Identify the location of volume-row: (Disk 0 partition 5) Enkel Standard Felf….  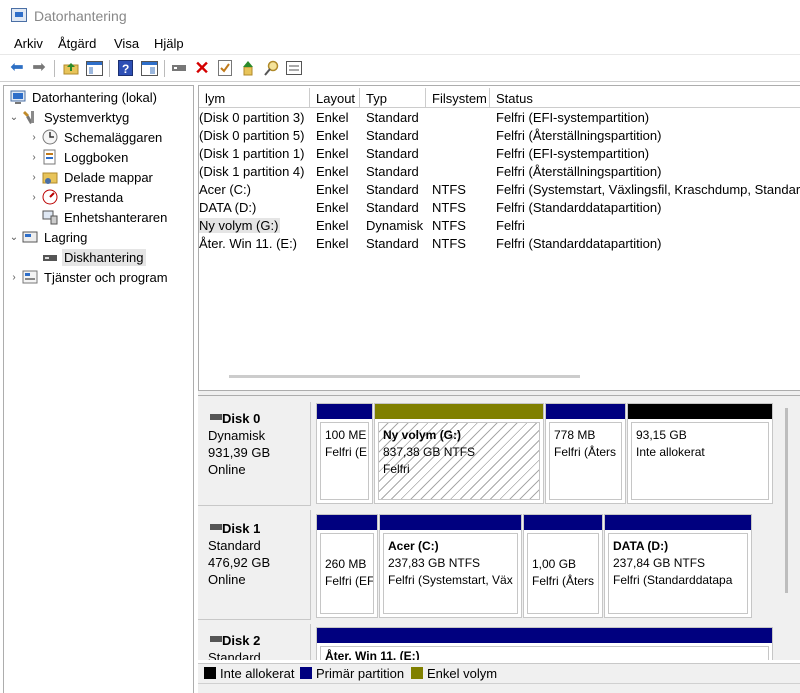
(499, 135).